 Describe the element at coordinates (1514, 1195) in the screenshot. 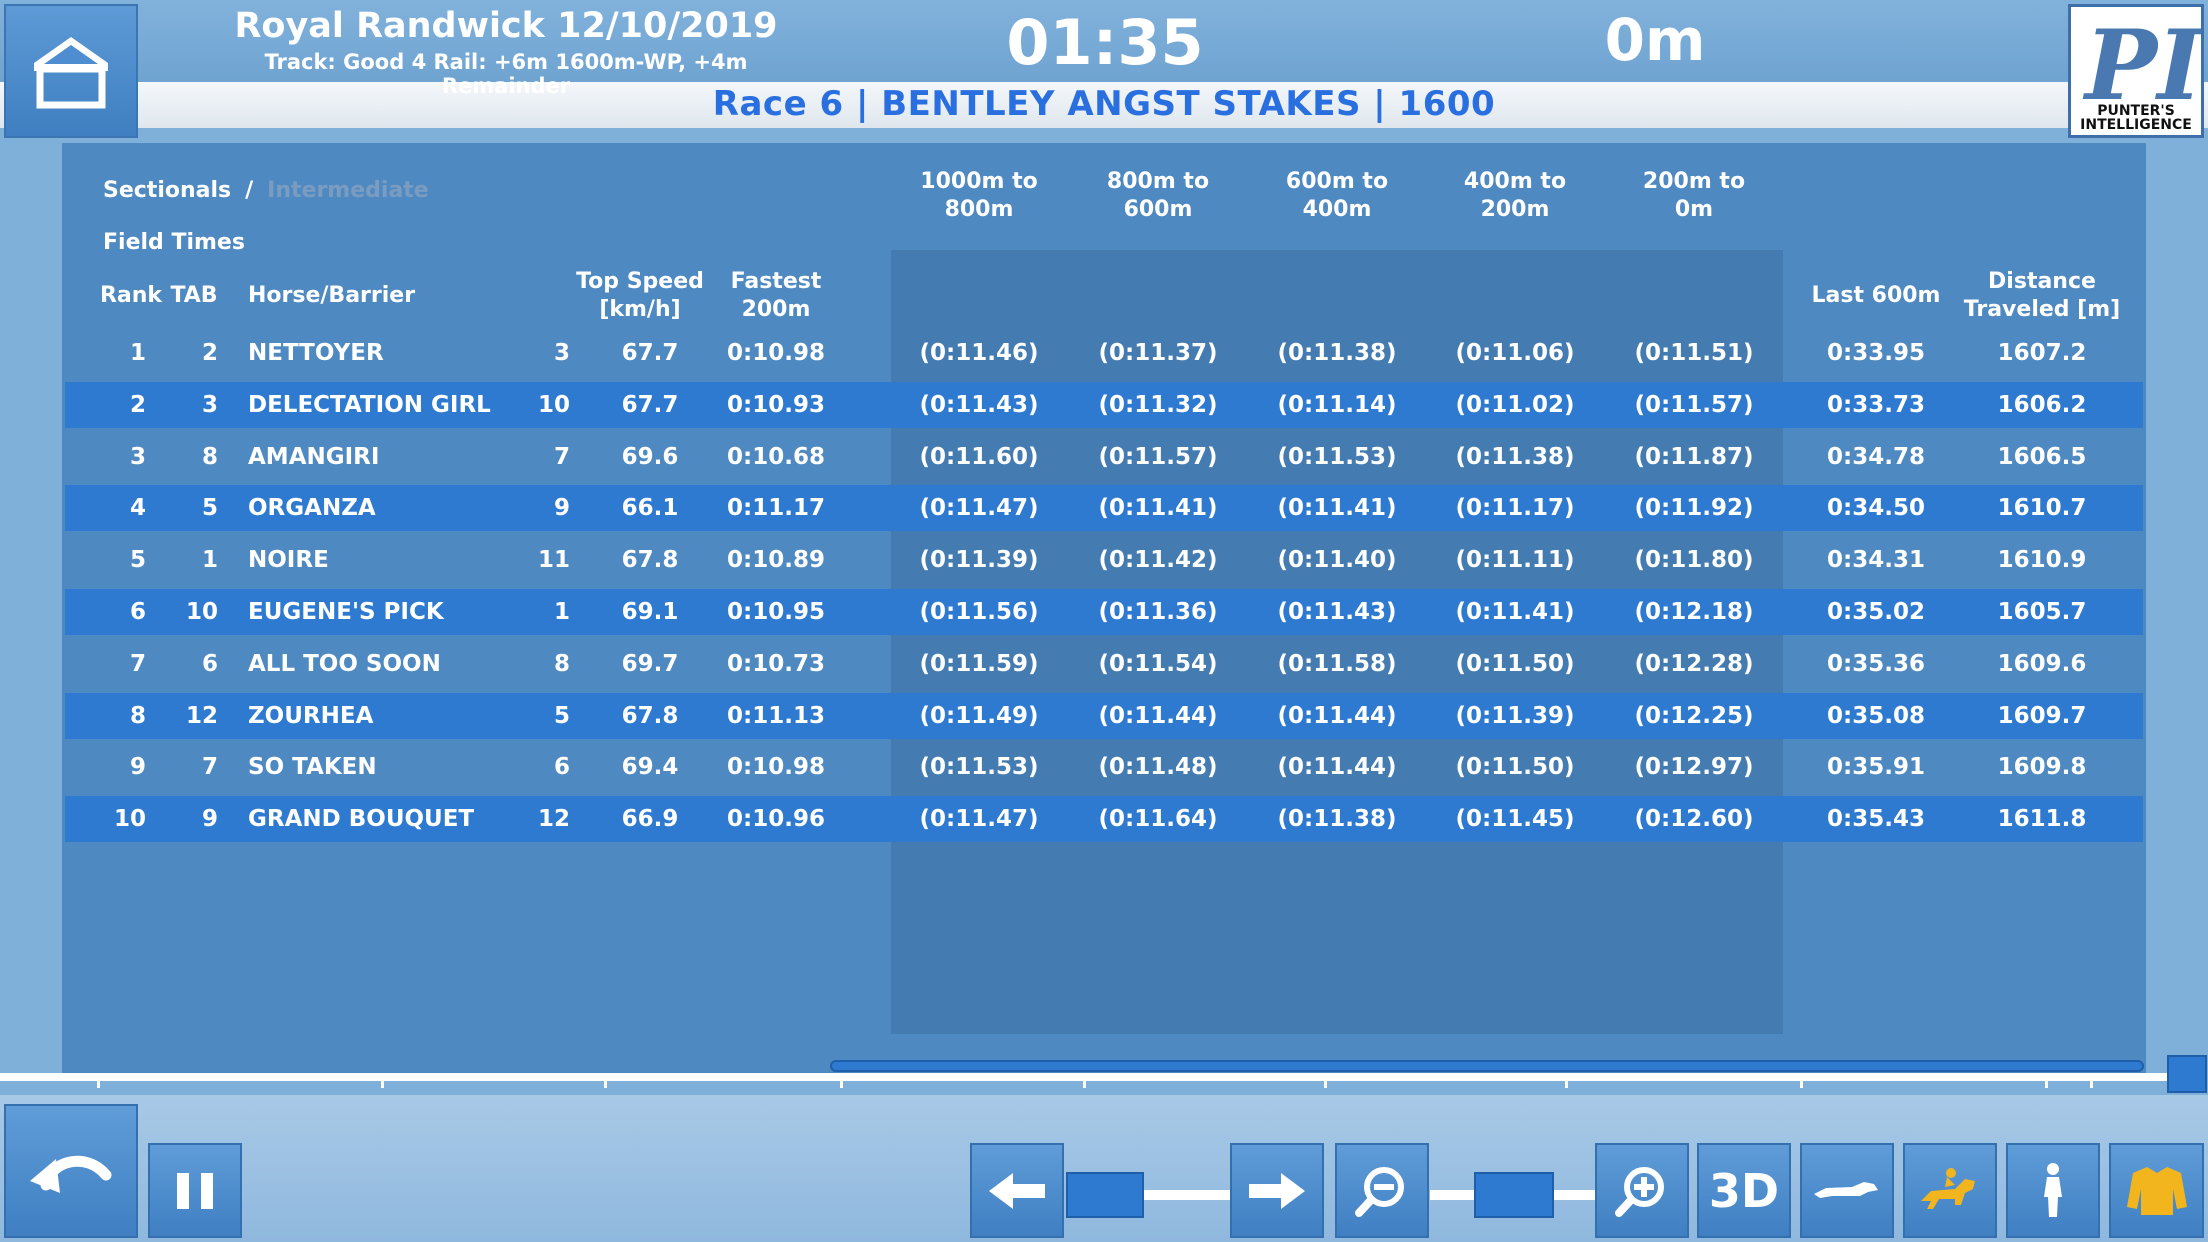

I see `zoom-slider-knob` at that location.